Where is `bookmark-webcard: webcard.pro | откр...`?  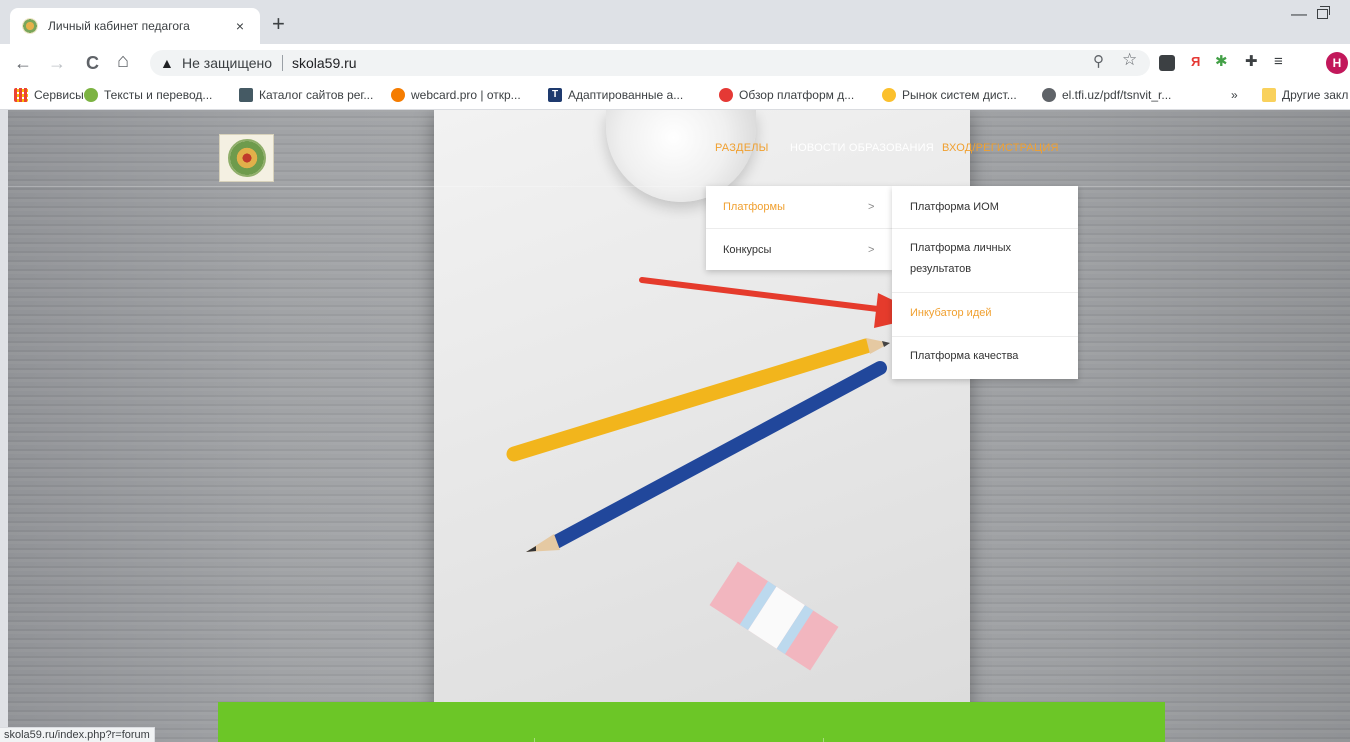 bookmark-webcard: webcard.pro | откр... is located at coordinates (456, 95).